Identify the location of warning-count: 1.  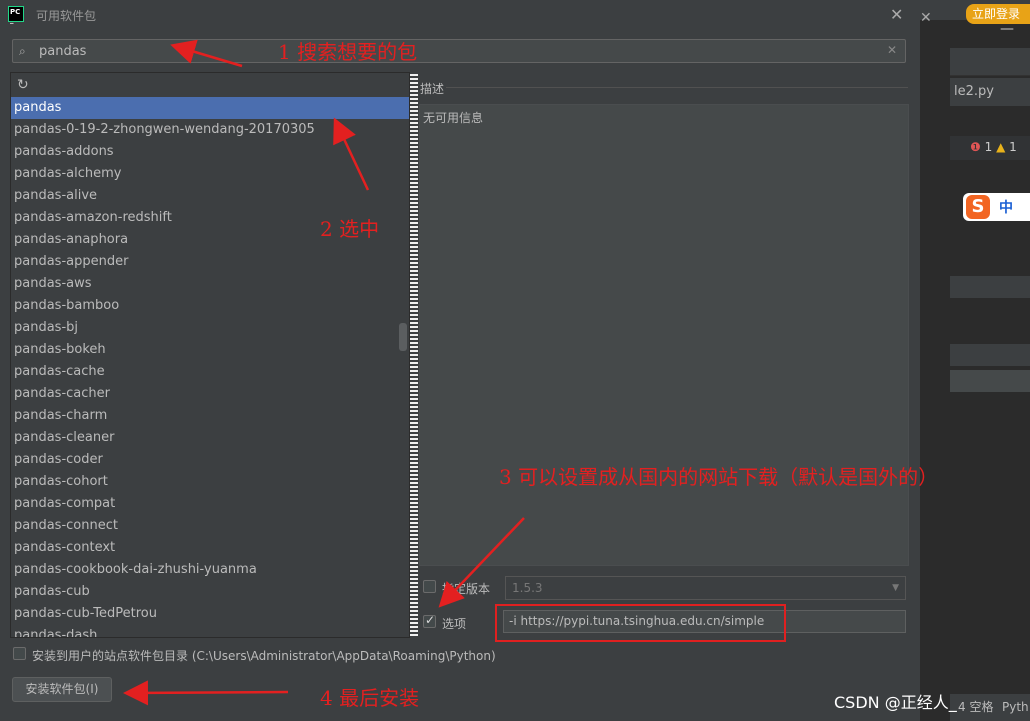
(1013, 147).